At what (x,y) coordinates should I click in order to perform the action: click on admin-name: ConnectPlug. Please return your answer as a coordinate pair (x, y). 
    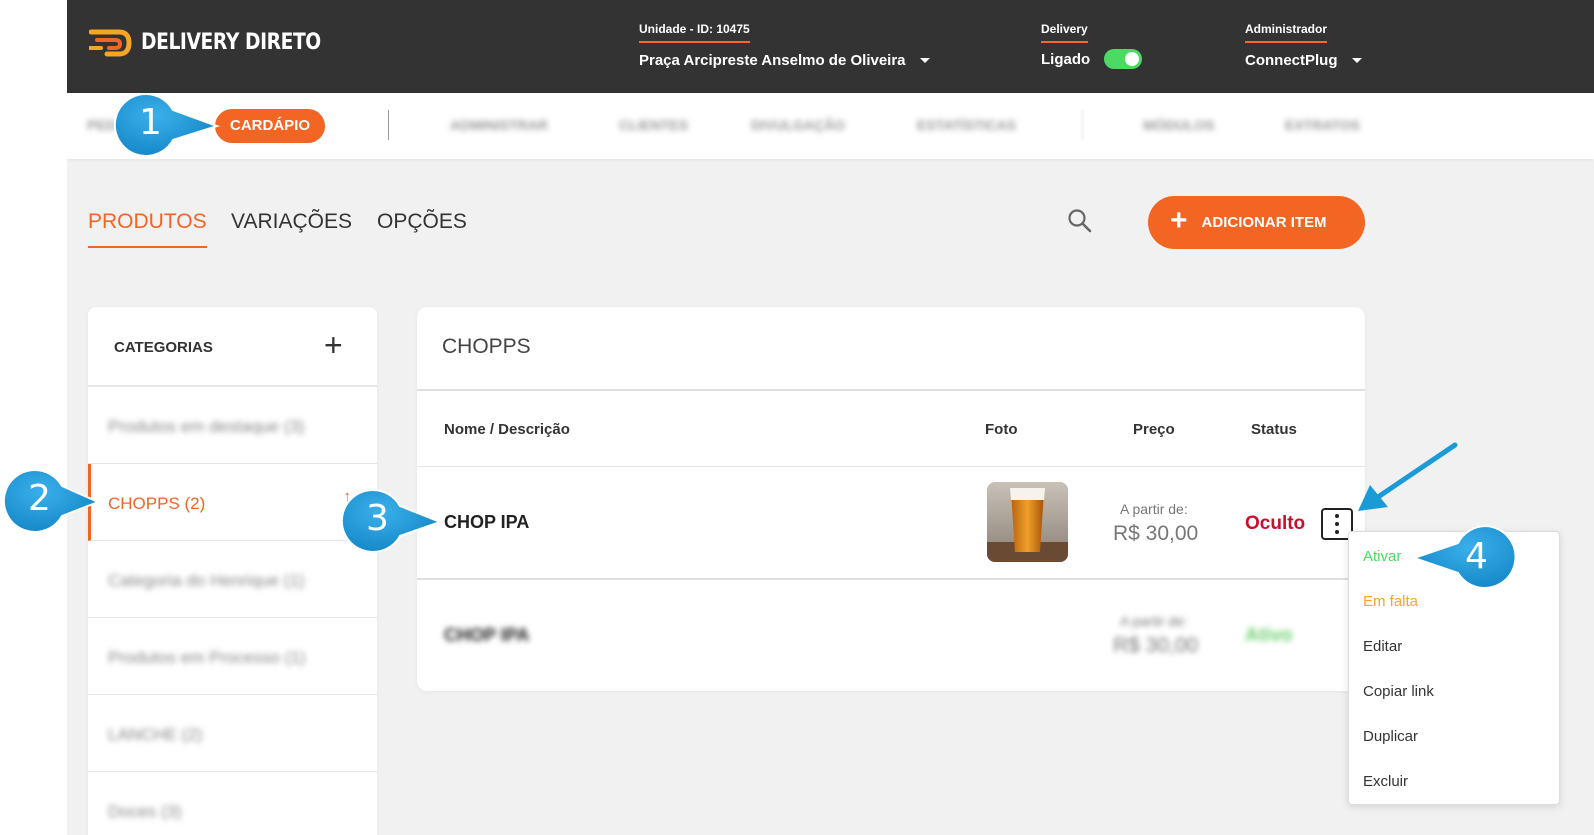
    Looking at the image, I should click on (1291, 60).